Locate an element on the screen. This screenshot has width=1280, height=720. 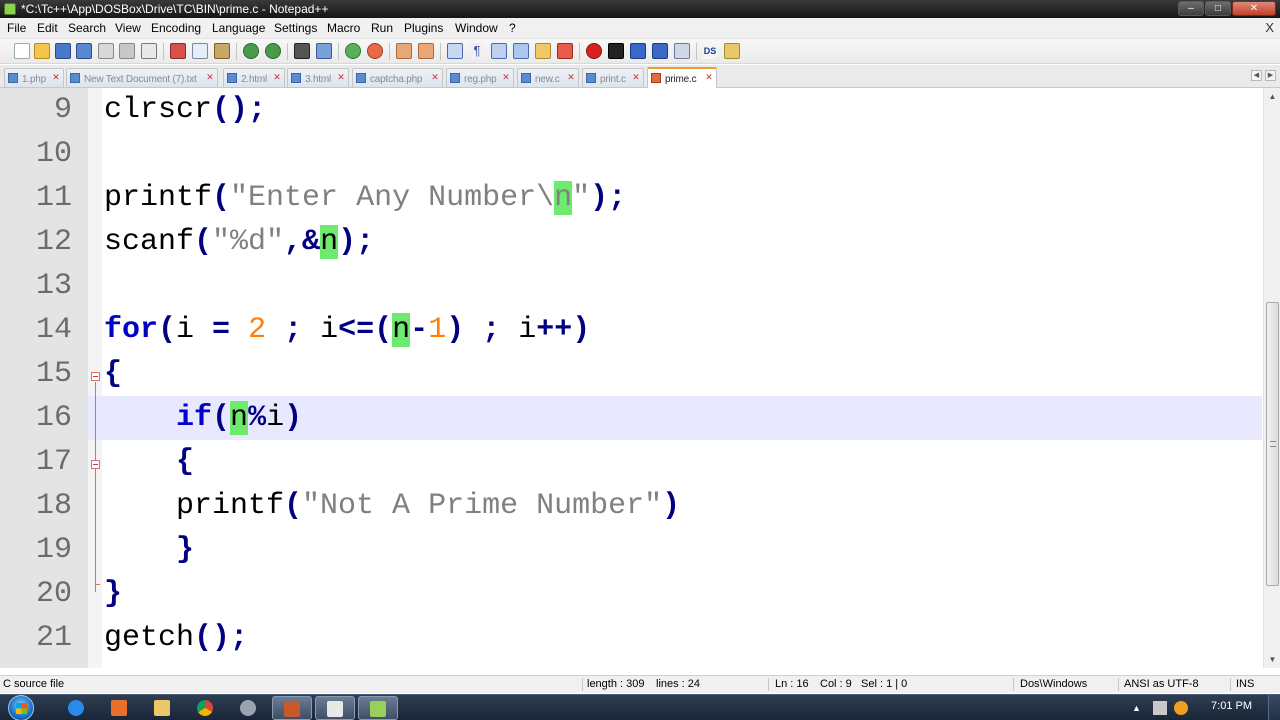
taskbar-internet-explorer is located at coordinates (77, 708).